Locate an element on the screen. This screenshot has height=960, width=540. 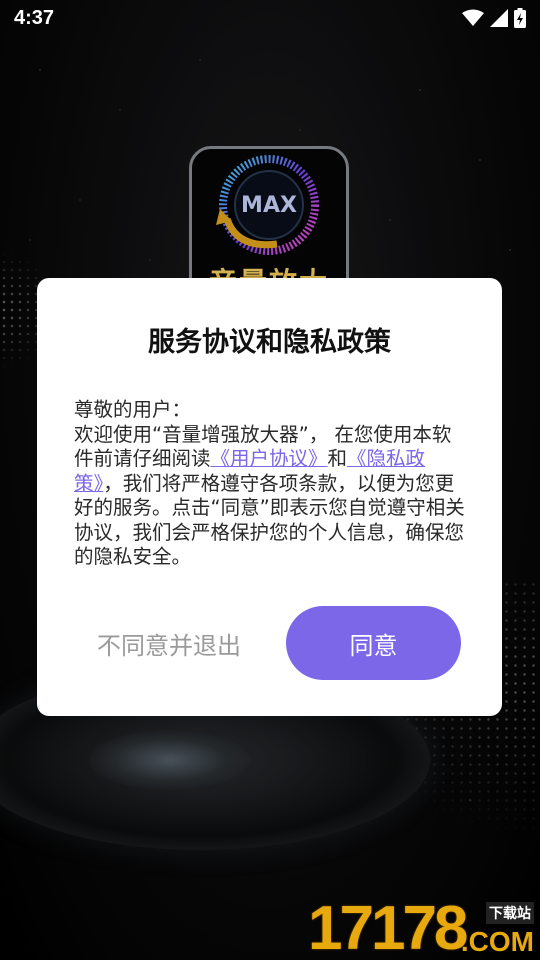
battery-charging-icon is located at coordinates (520, 18).